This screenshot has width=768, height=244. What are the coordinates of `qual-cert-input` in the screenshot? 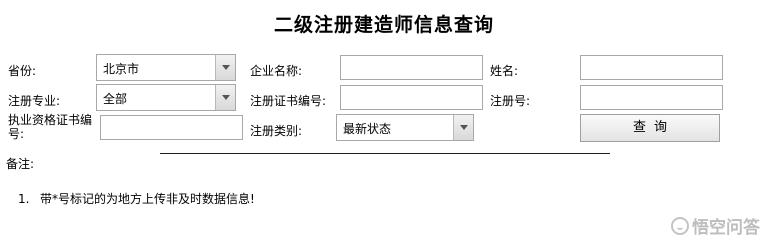 It's located at (171, 127).